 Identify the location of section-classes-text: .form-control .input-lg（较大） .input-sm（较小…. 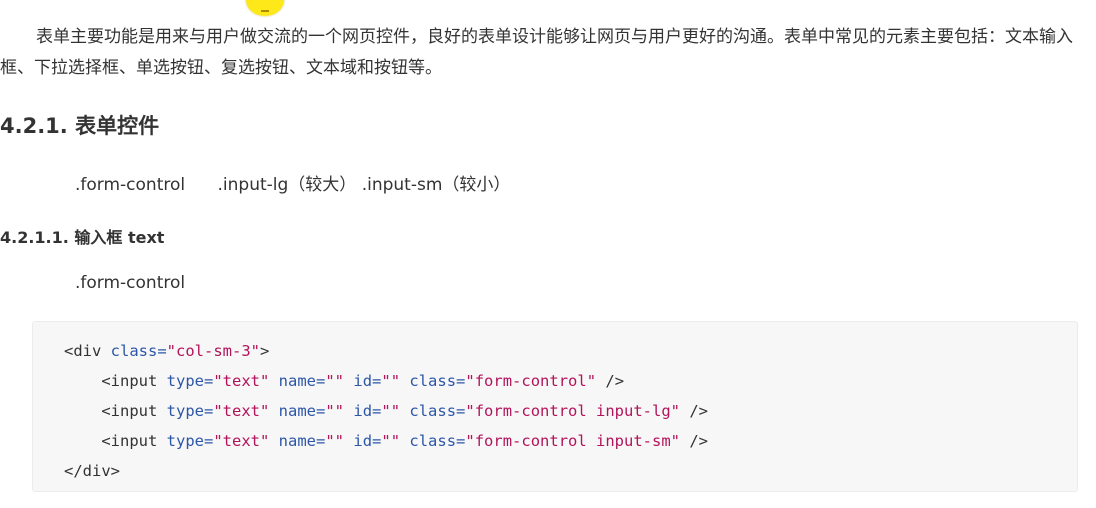
(293, 185).